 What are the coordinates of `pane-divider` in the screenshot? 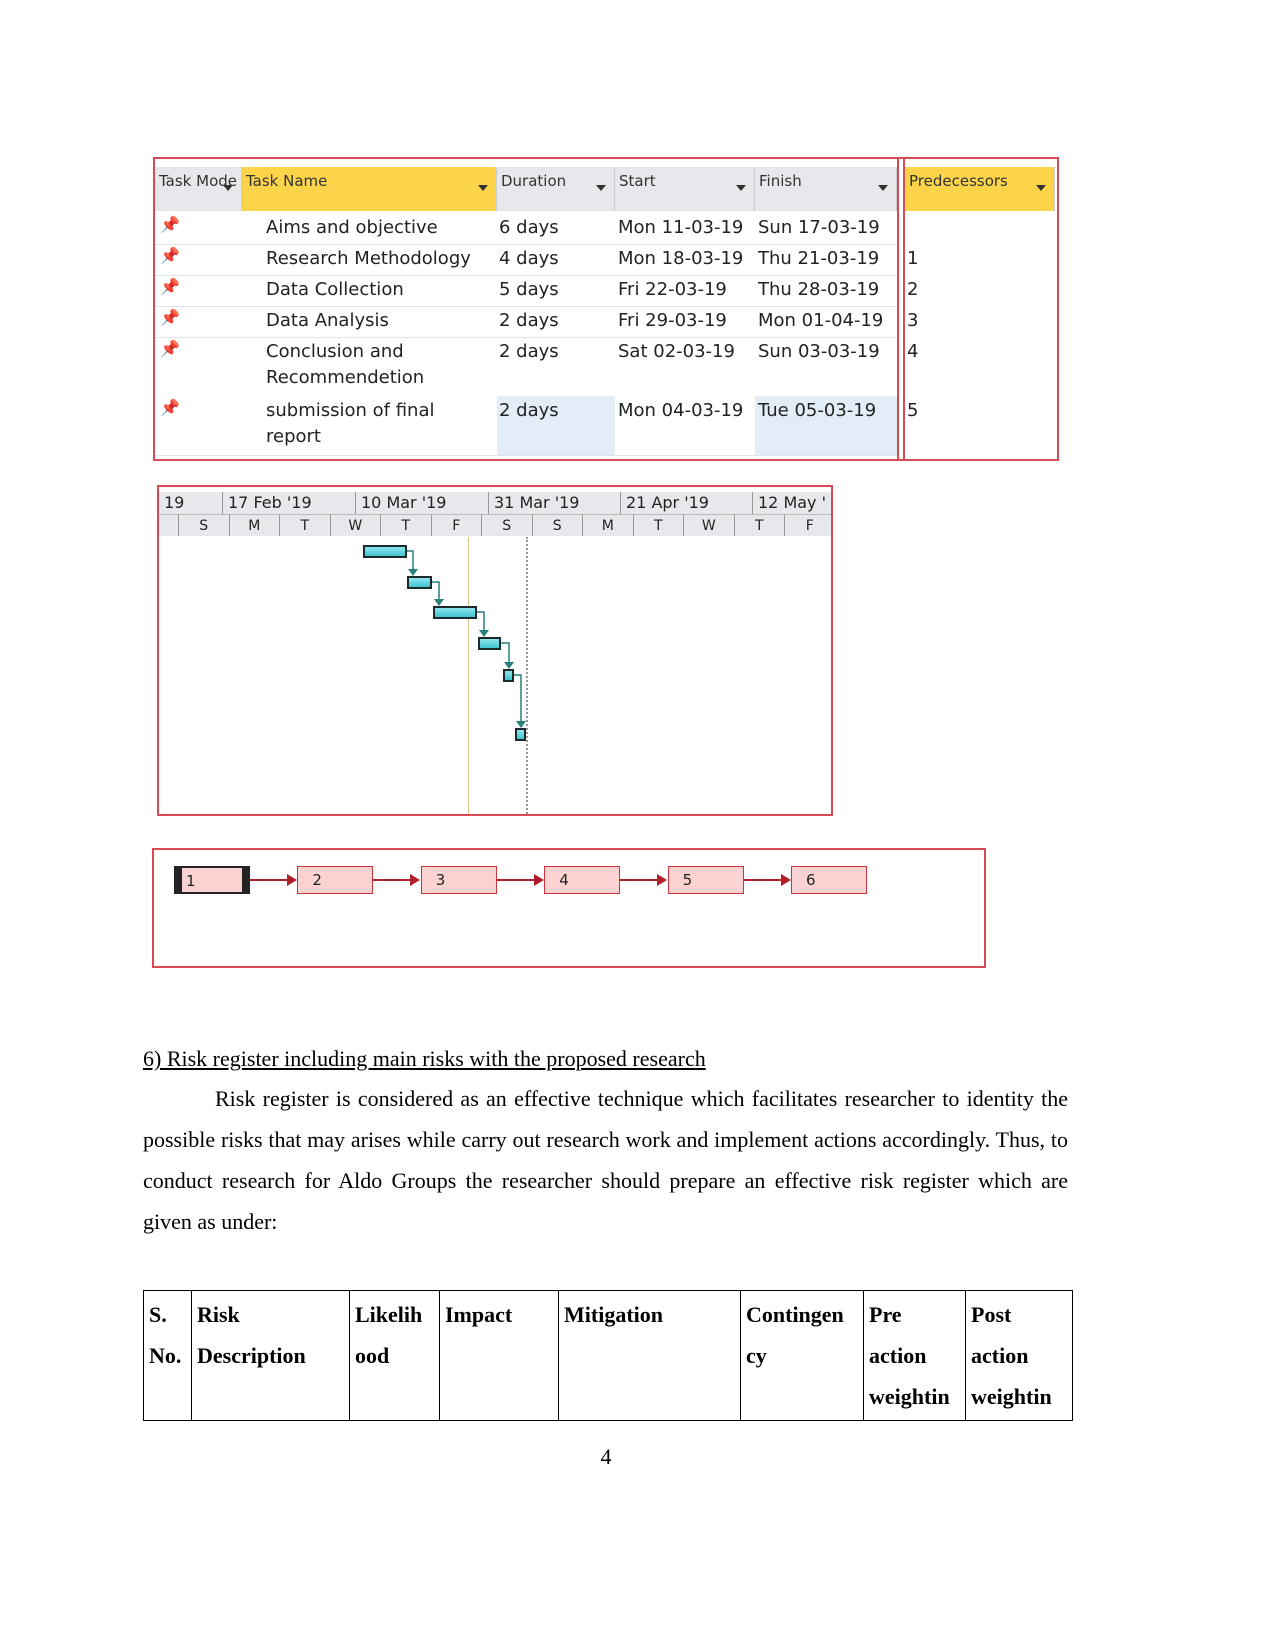 It's located at (901, 309).